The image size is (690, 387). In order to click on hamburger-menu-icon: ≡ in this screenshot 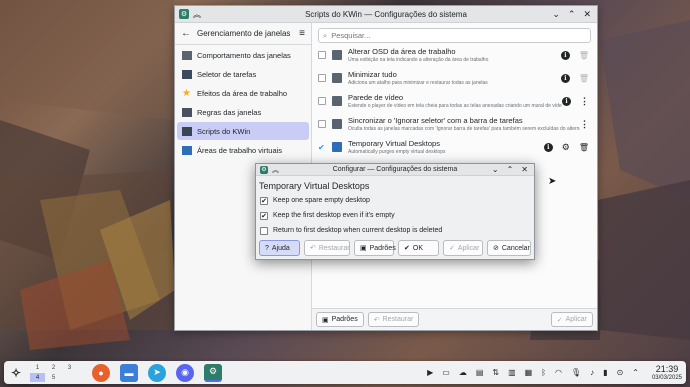, I will do `click(302, 33)`.